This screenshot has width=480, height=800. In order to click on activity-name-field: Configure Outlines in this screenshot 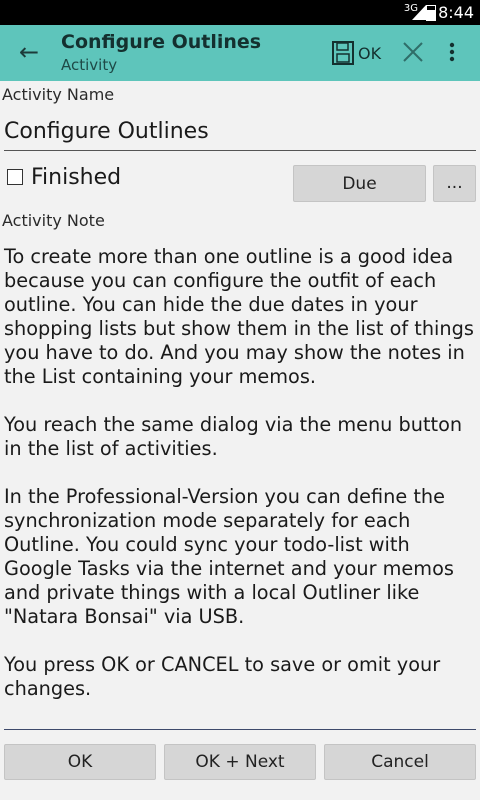, I will do `click(240, 131)`.